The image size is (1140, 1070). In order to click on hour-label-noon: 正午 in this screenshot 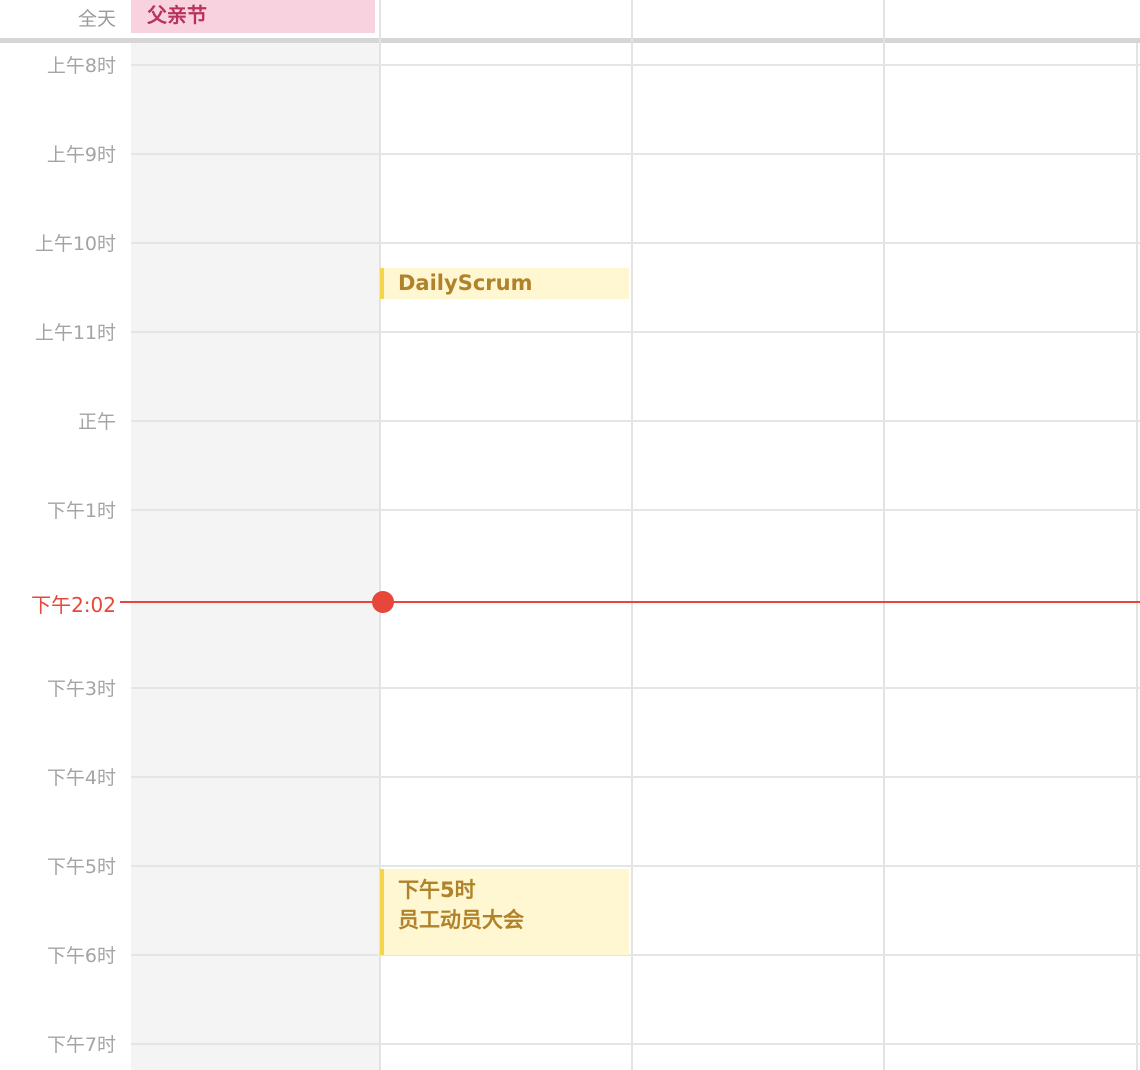, I will do `click(96, 422)`.